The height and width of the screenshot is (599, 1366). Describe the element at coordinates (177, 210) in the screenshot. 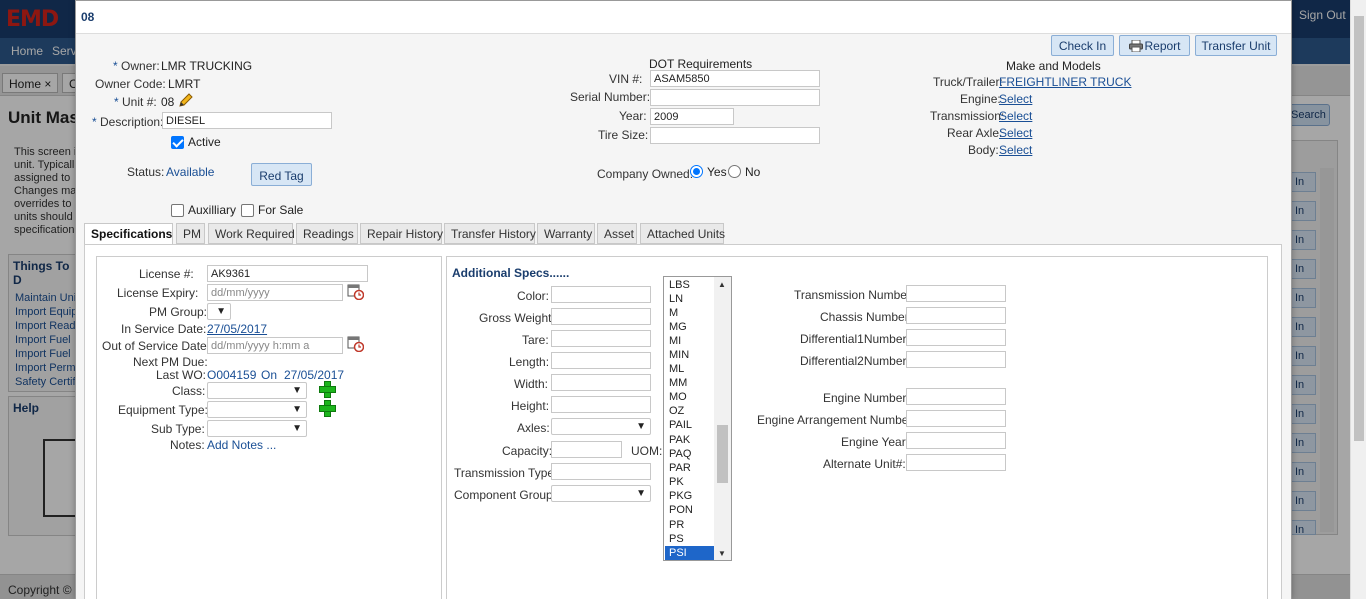

I see `auxiliary-checkbox` at that location.